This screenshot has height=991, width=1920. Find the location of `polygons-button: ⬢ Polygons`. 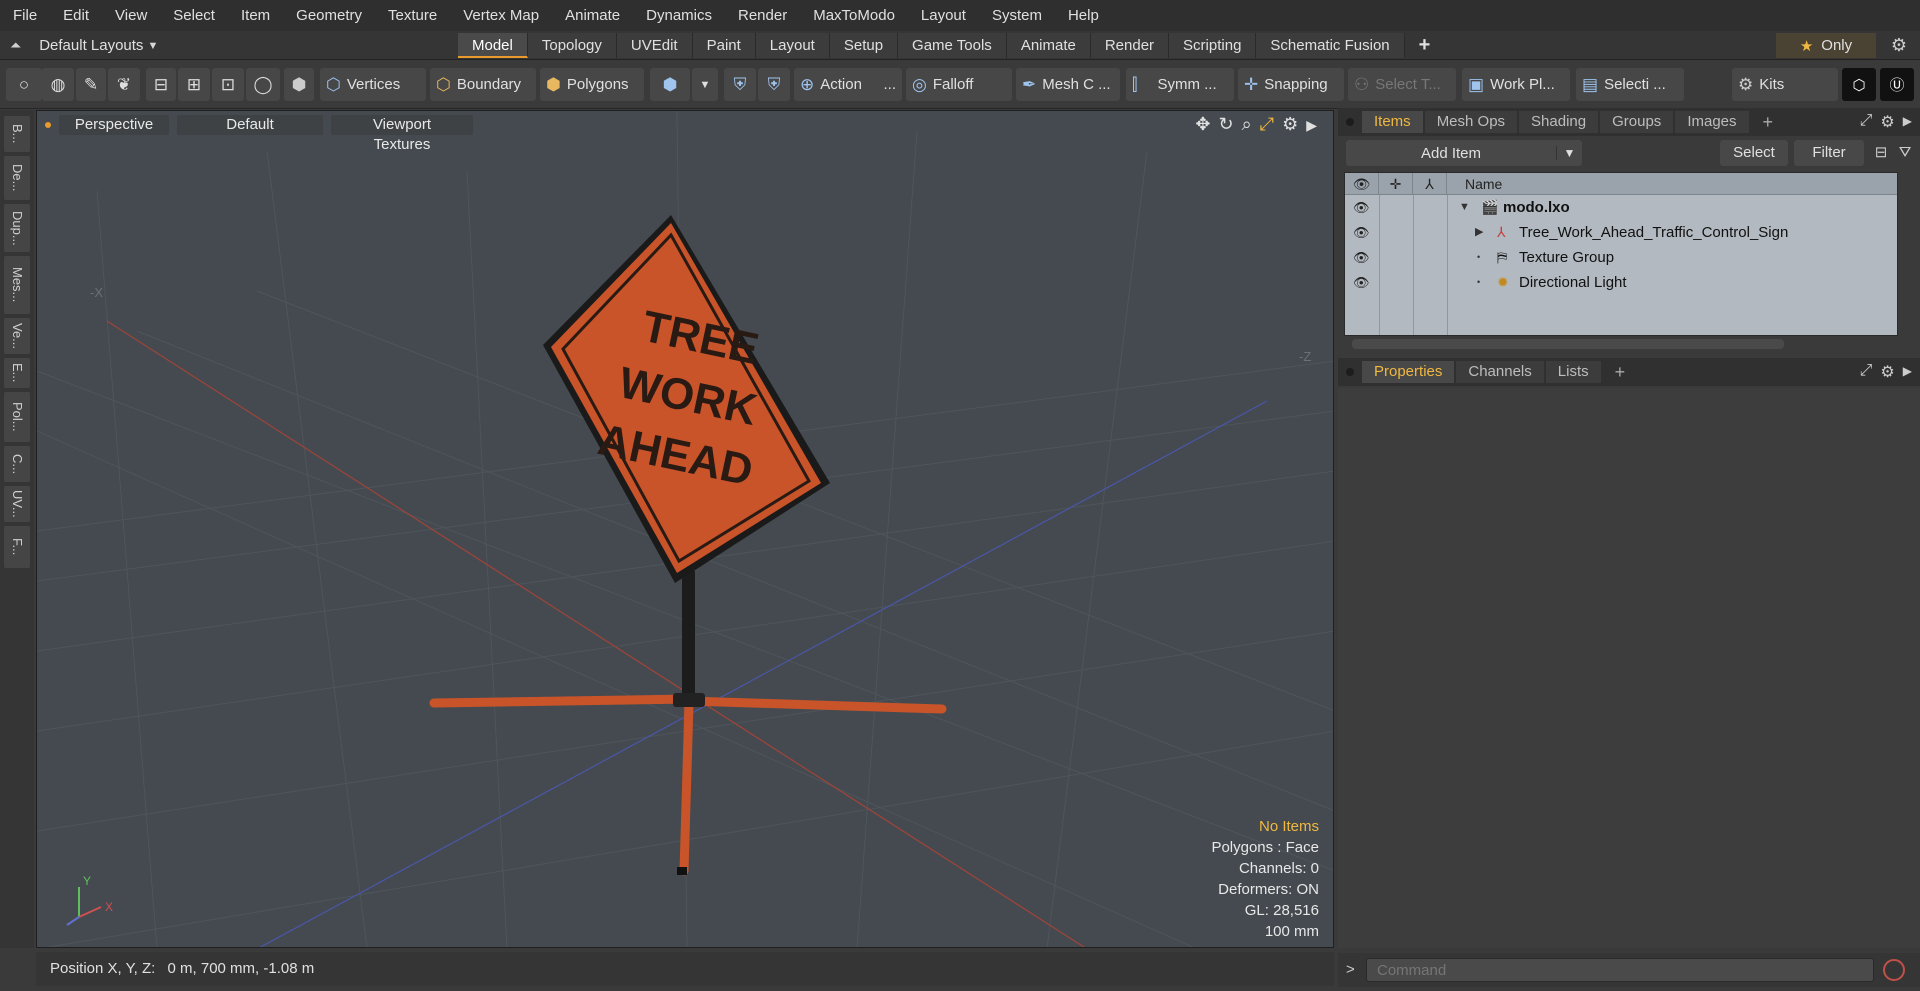

polygons-button: ⬢ Polygons is located at coordinates (592, 84).